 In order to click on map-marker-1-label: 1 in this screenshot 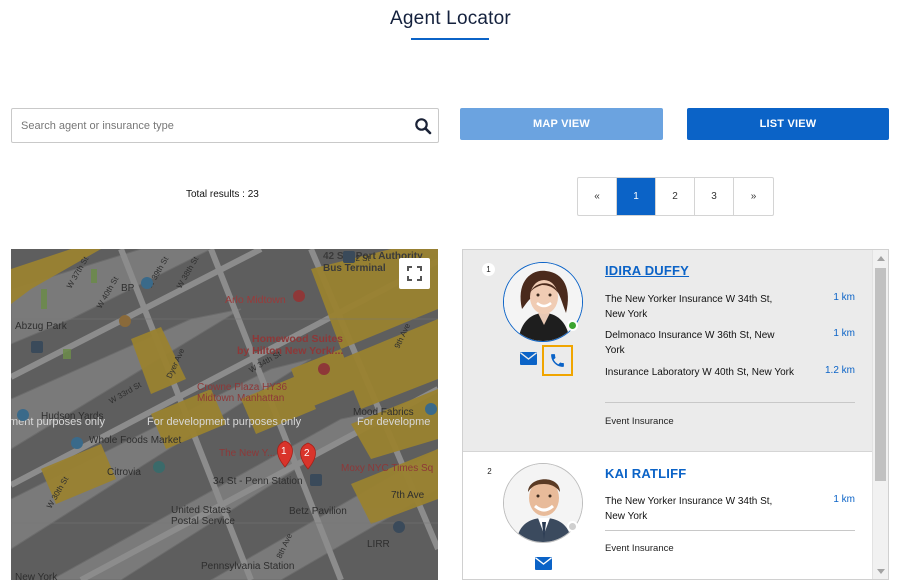, I will do `click(284, 451)`.